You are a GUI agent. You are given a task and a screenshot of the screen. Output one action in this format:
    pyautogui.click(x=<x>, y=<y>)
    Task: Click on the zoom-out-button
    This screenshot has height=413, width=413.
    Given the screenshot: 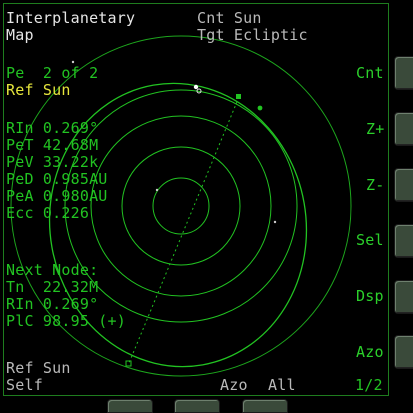 What is the action you would take?
    pyautogui.click(x=403, y=185)
    